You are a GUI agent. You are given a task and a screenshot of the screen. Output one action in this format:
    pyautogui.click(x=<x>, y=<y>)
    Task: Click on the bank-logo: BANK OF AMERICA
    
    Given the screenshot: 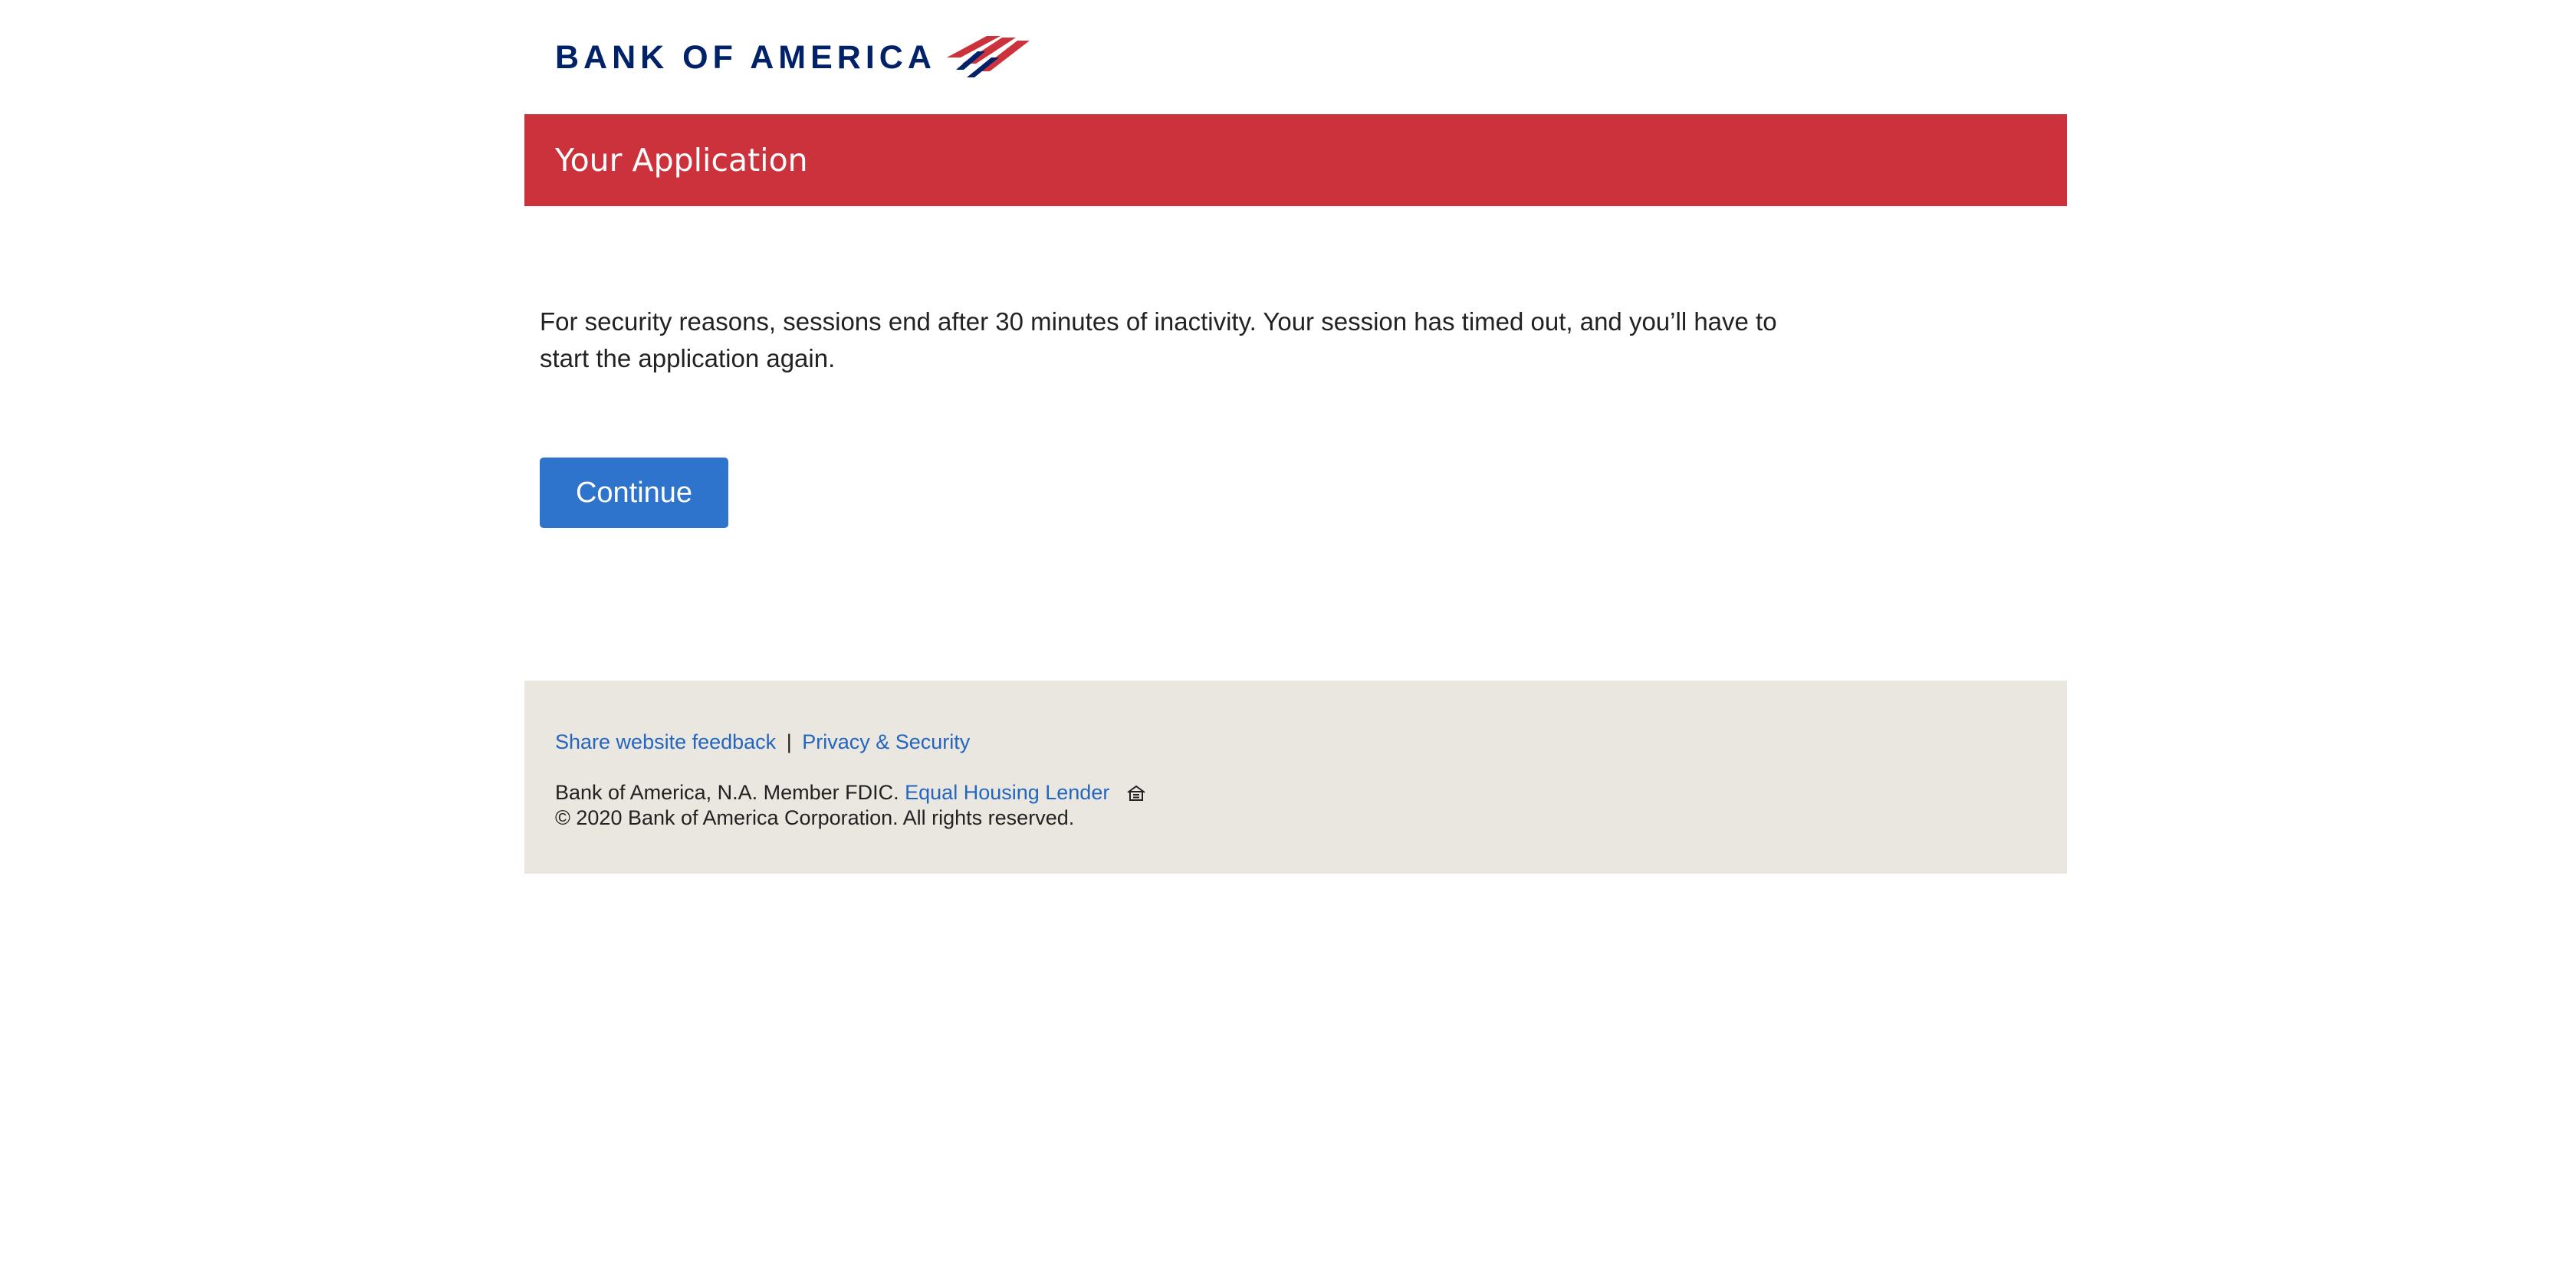 What is the action you would take?
    pyautogui.click(x=792, y=58)
    